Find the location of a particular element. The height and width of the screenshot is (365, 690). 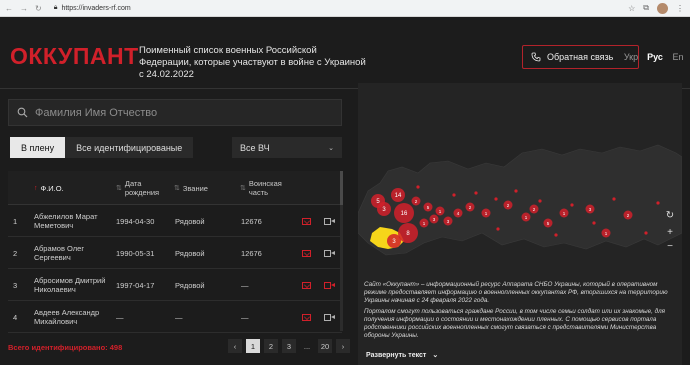

unit-filter-select: Все ВЧ ⌄ is located at coordinates (287, 147).